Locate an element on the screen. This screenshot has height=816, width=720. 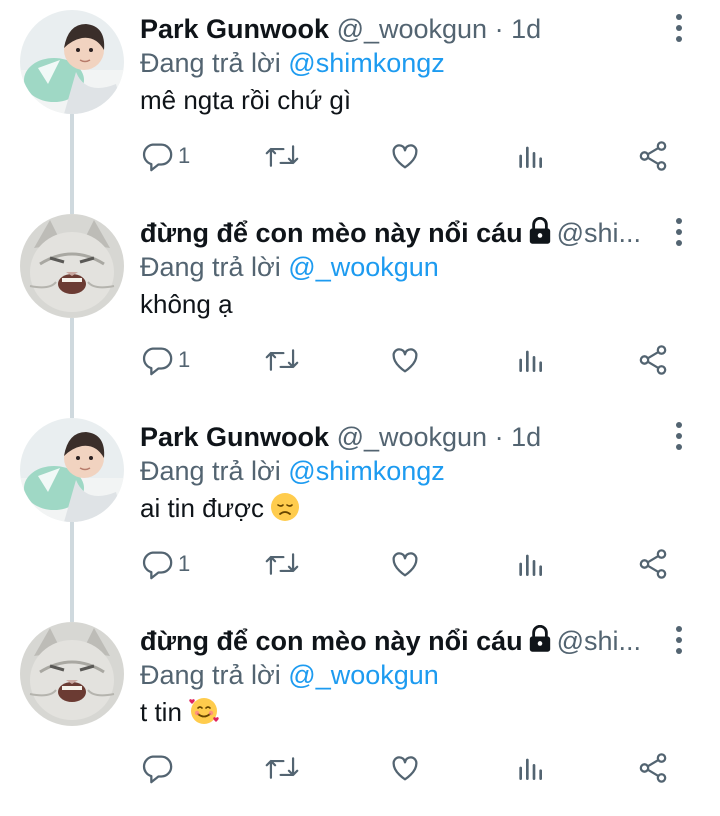
disappointed-face-icon is located at coordinates (285, 507).